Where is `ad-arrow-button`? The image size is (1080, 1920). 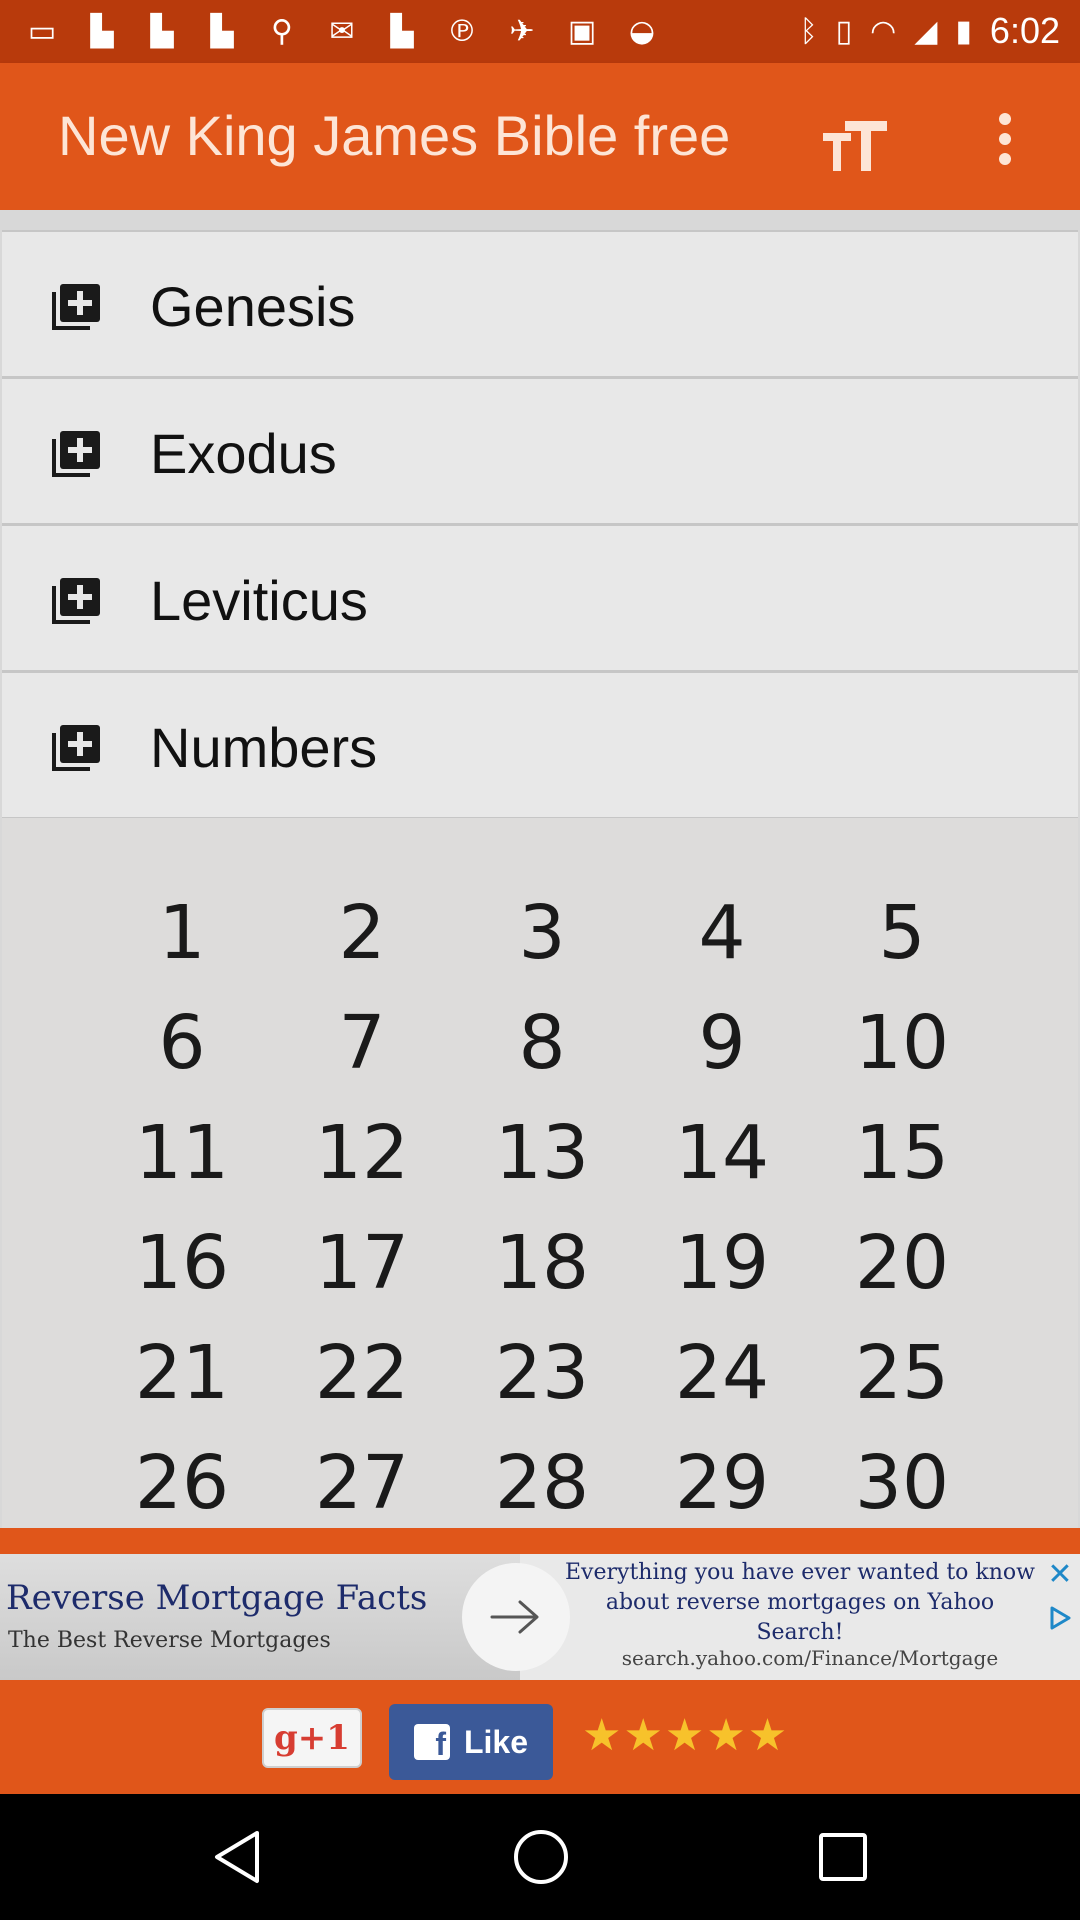 ad-arrow-button is located at coordinates (516, 1617).